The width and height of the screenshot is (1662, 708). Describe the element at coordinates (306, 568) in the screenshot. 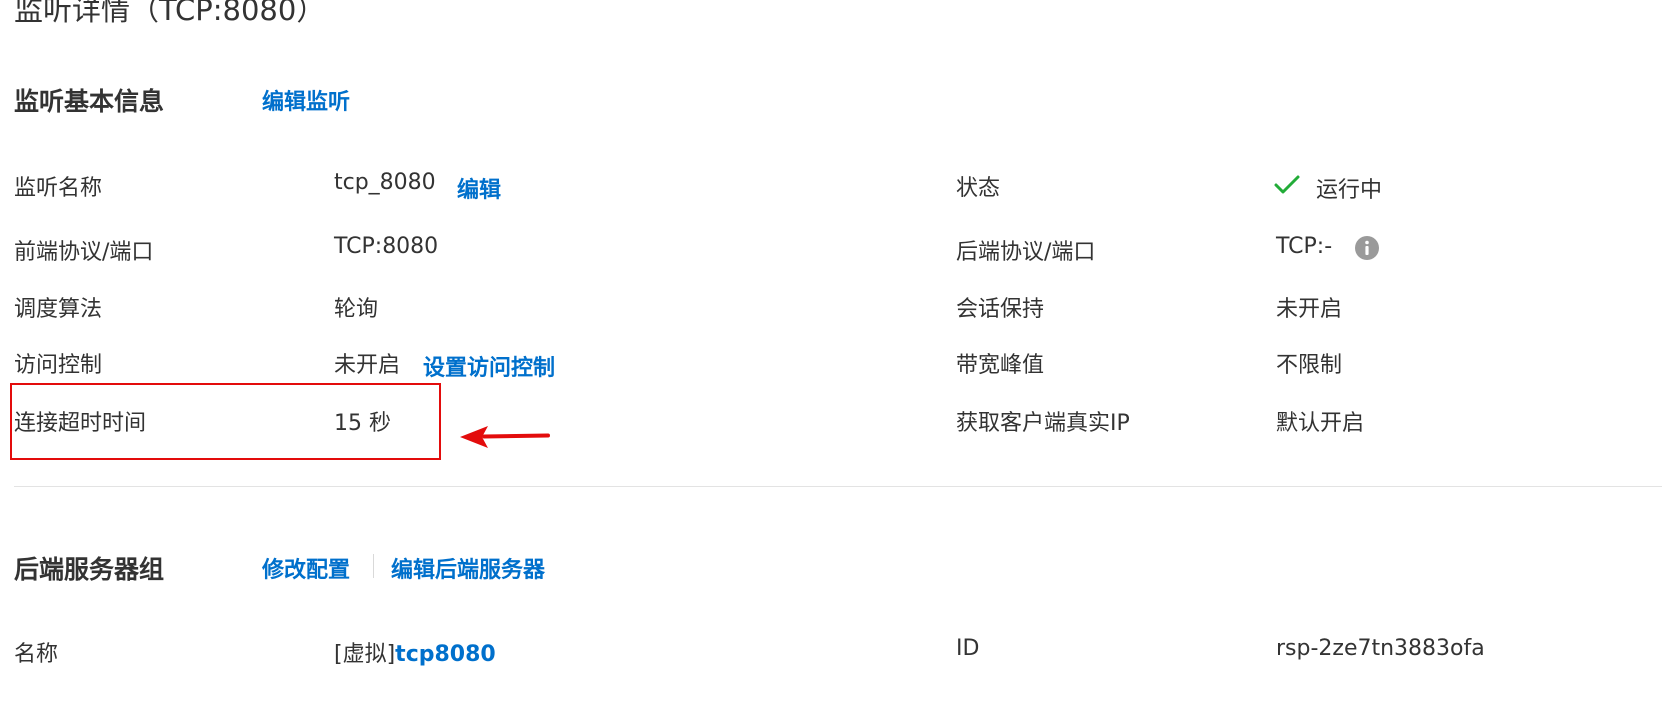

I see `modify-config-link: 修改配置` at that location.